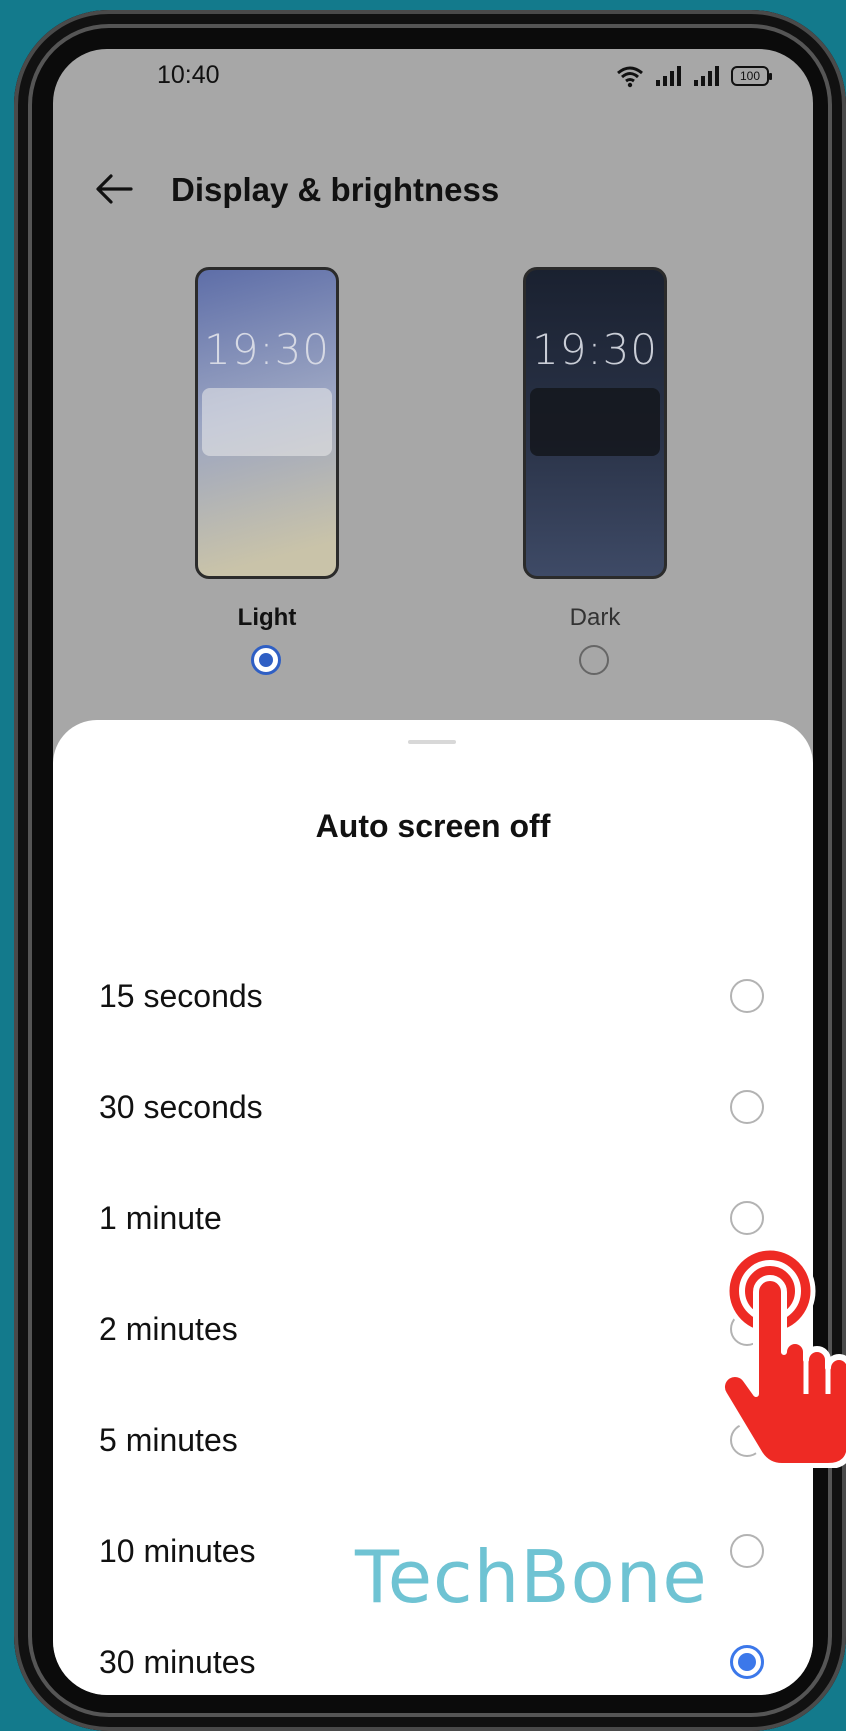 The height and width of the screenshot is (1731, 846). I want to click on option-label: 10 minutes, so click(177, 1551).